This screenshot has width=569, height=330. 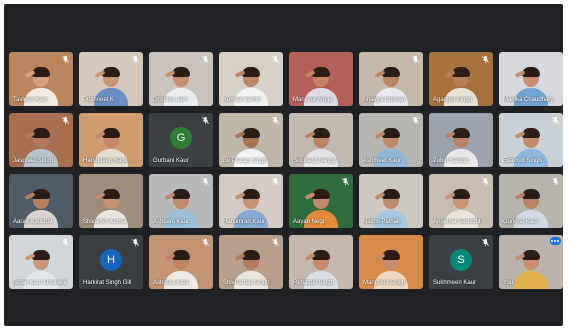 What do you see at coordinates (391, 140) in the screenshot?
I see `participant-tile: Ashmeet Kaur` at bounding box center [391, 140].